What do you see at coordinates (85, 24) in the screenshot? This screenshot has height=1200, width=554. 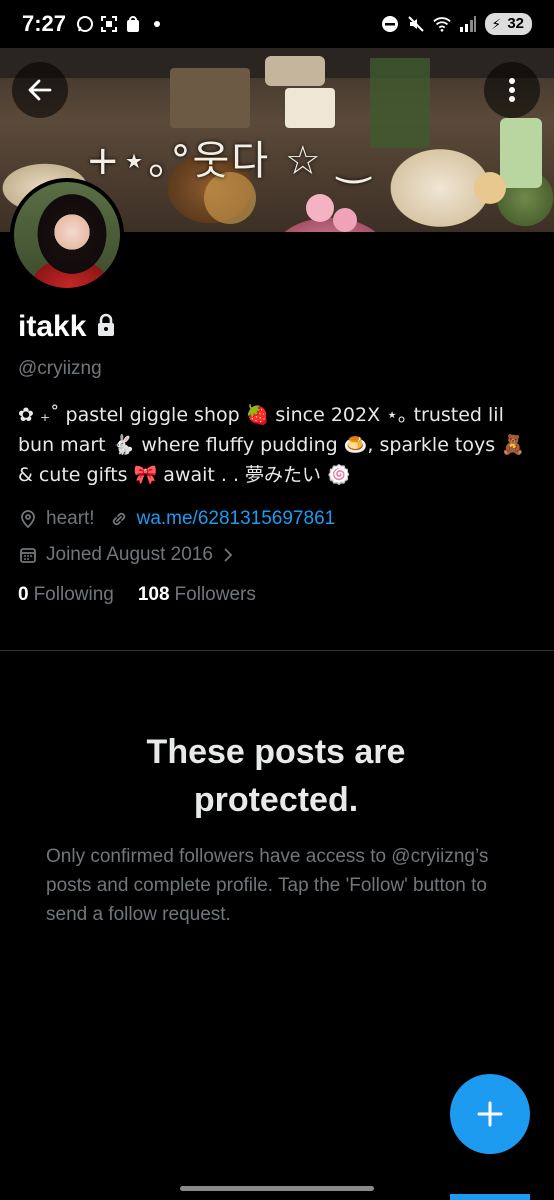 I see `whatsapp-icon` at bounding box center [85, 24].